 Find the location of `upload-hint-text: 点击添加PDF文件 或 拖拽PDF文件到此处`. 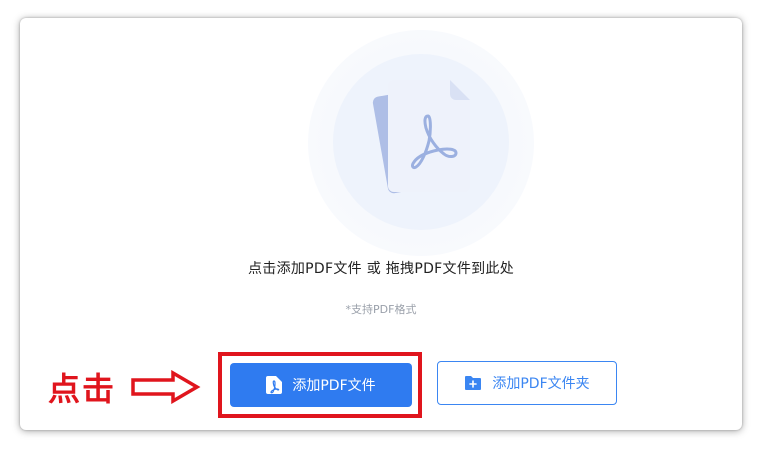

upload-hint-text: 点击添加PDF文件 或 拖拽PDF文件到此处 is located at coordinates (381, 269).